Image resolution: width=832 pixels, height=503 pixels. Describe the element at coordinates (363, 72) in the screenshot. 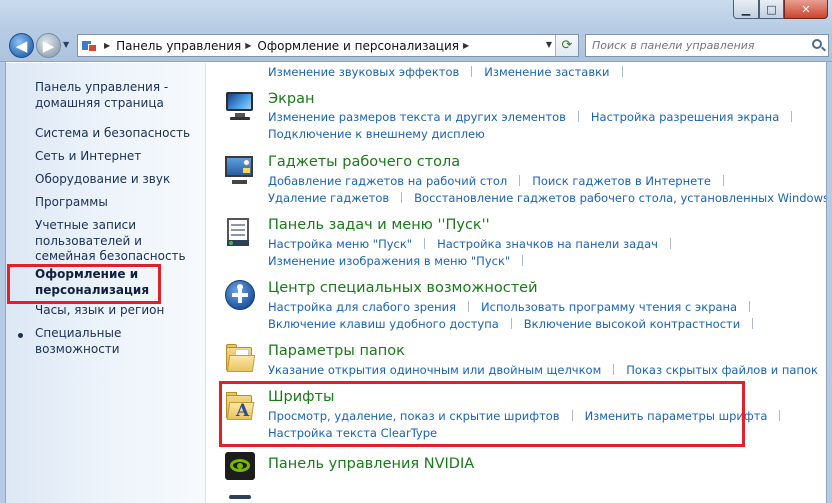

I see `link-sound-effects: Изменение звуковых эффектов` at that location.